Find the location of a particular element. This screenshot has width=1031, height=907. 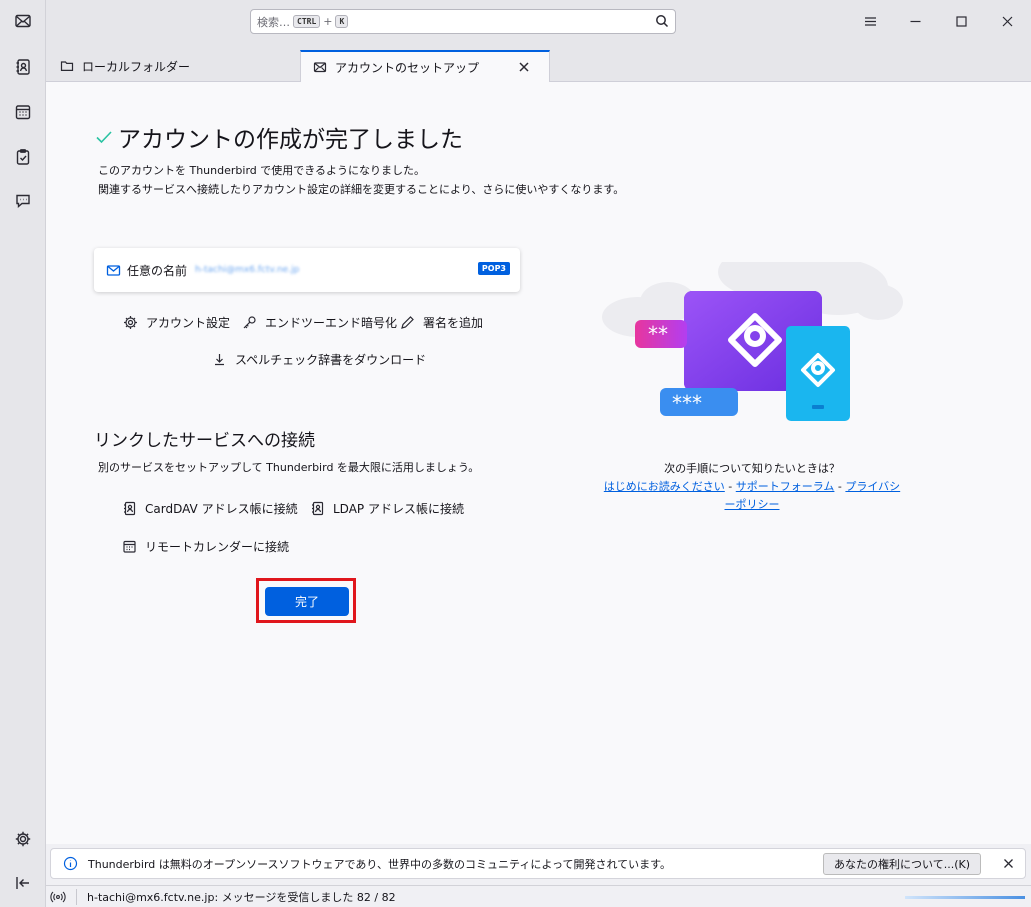

search-icon is located at coordinates (662, 21).